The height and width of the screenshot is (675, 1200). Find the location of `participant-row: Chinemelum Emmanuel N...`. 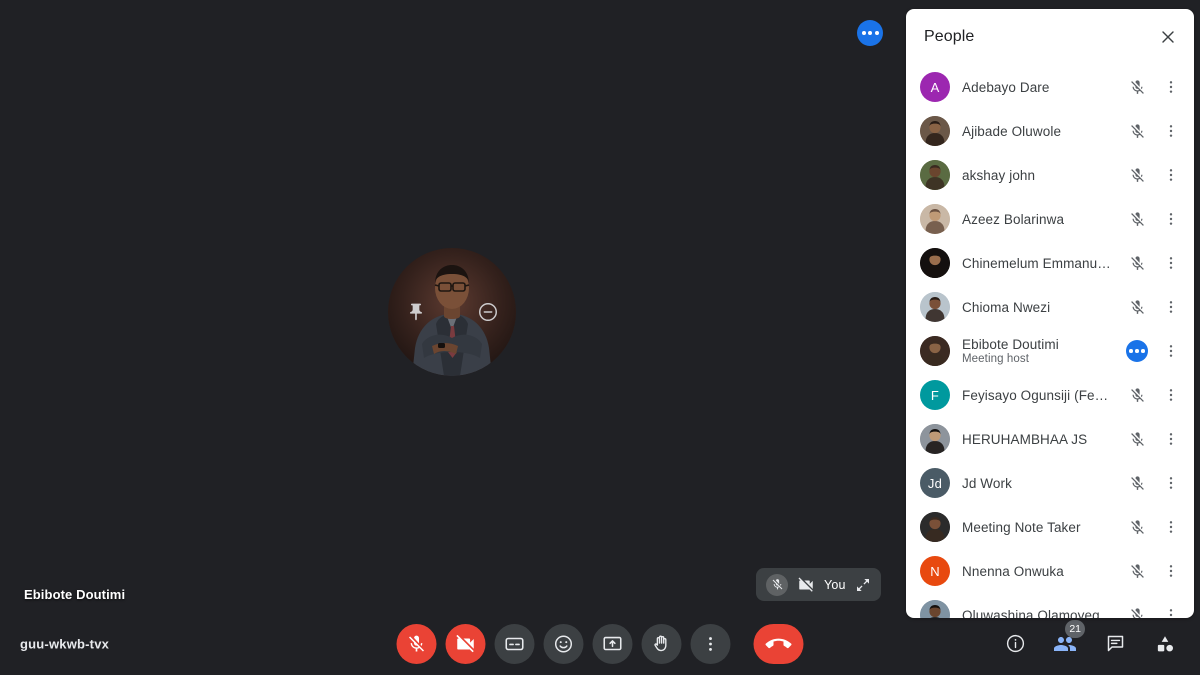

participant-row: Chinemelum Emmanuel N... is located at coordinates (1050, 263).